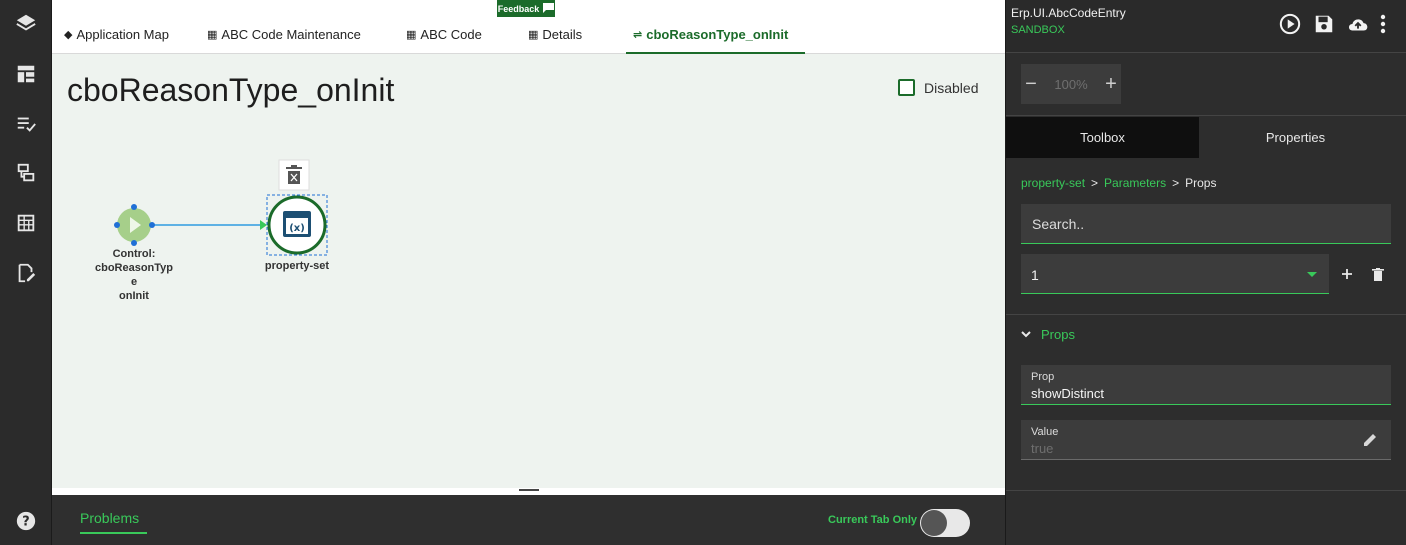  Describe the element at coordinates (1206, 440) in the screenshot. I see `value-field: Value true` at that location.